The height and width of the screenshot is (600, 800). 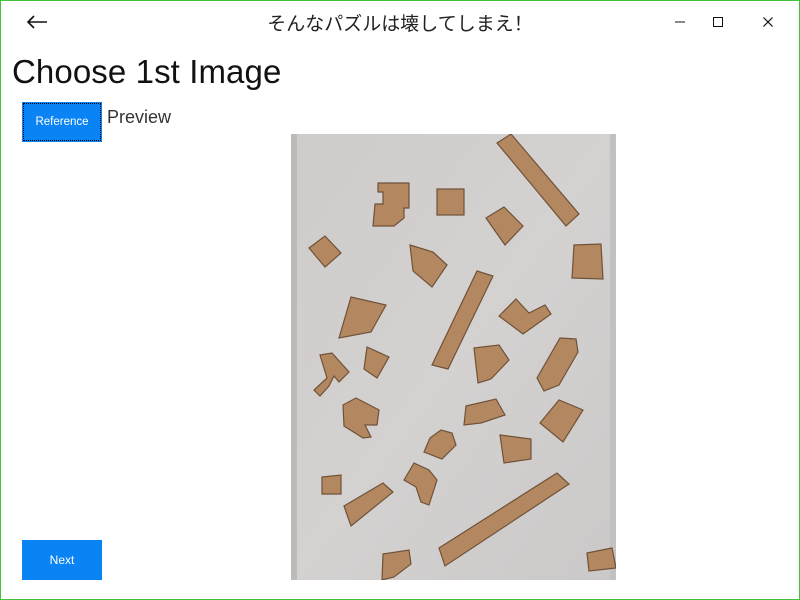 I want to click on minimize-icon, so click(x=680, y=22).